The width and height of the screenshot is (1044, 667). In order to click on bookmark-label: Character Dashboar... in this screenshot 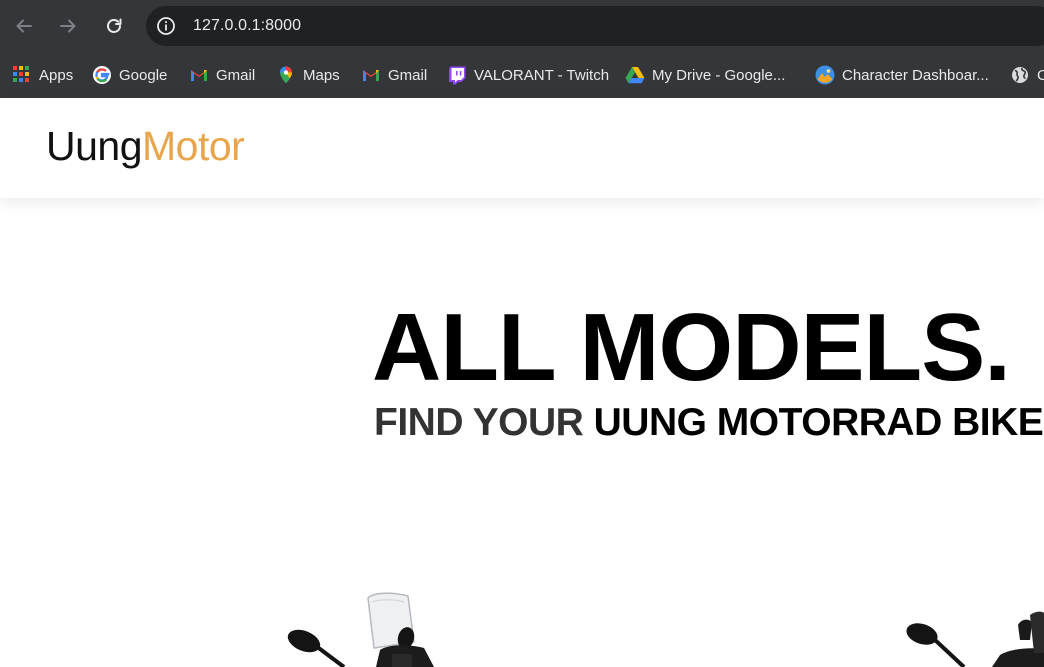, I will do `click(915, 75)`.